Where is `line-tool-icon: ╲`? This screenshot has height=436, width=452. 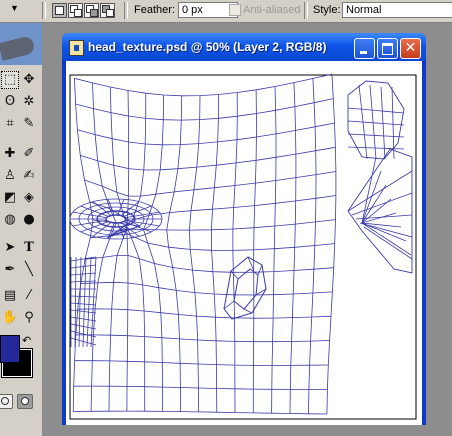 line-tool-icon: ╲ is located at coordinates (29, 270).